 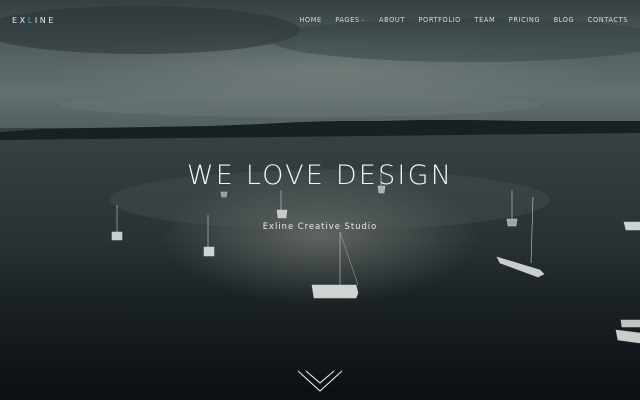 I want to click on nav-item-pages-label: PAGES, so click(x=347, y=20).